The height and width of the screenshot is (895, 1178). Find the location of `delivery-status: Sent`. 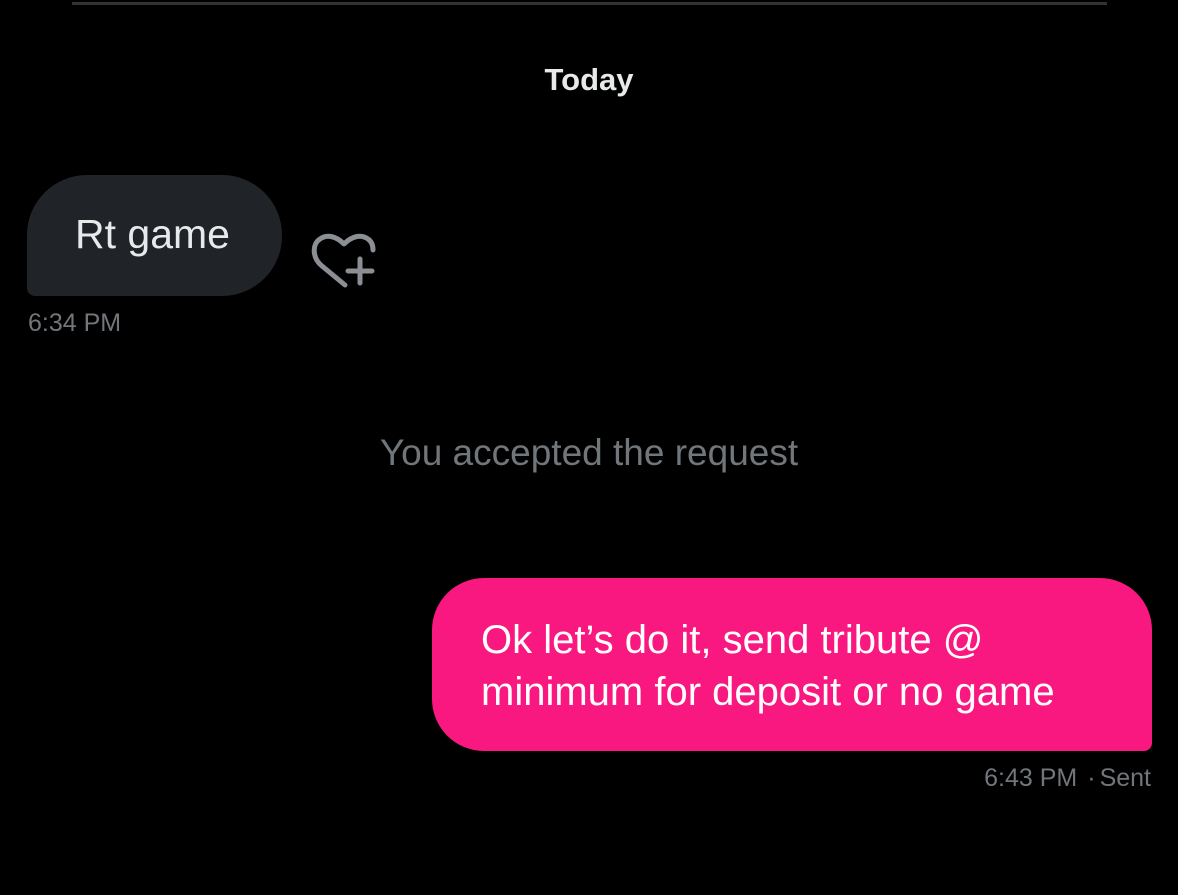

delivery-status: Sent is located at coordinates (1125, 778).